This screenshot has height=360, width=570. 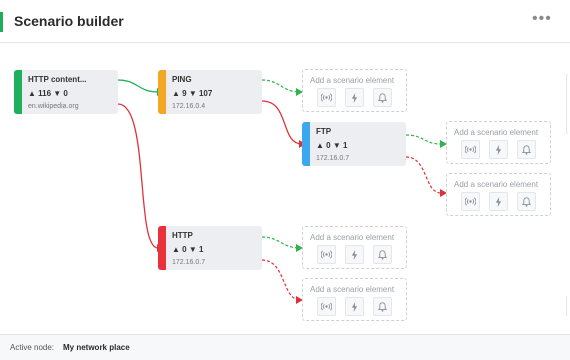 I want to click on link-ftp-to-add, so click(x=423, y=139).